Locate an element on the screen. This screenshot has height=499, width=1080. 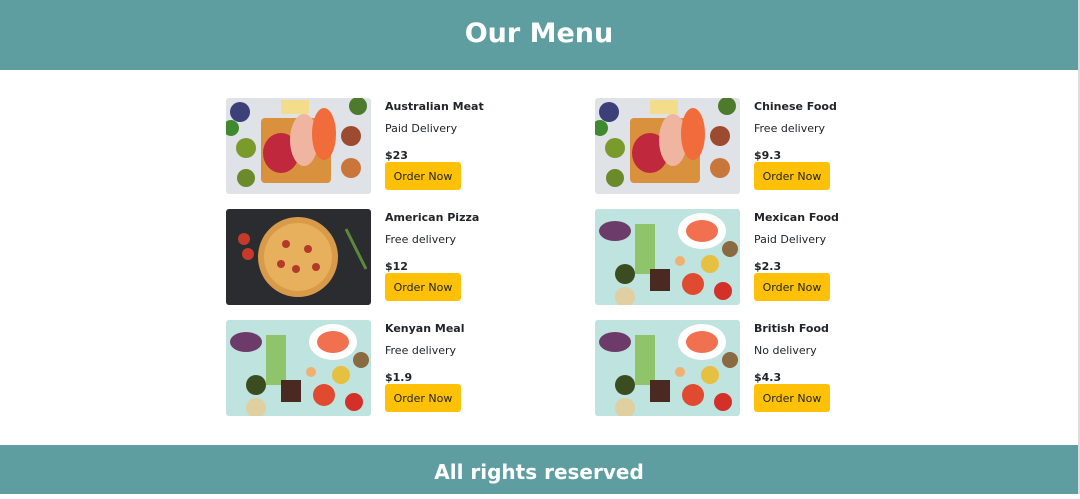
item-name: Mexican Food is located at coordinates (796, 217).